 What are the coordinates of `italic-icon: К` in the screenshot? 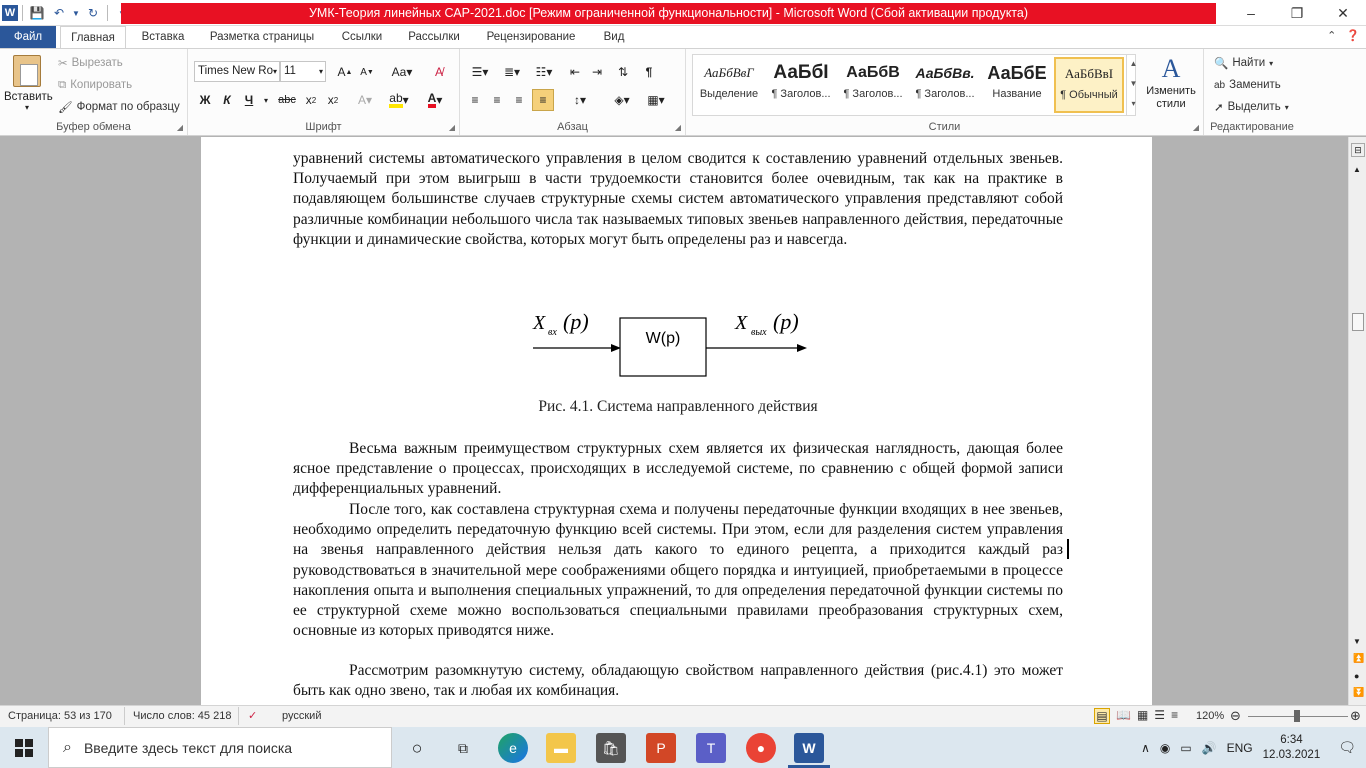 It's located at (227, 100).